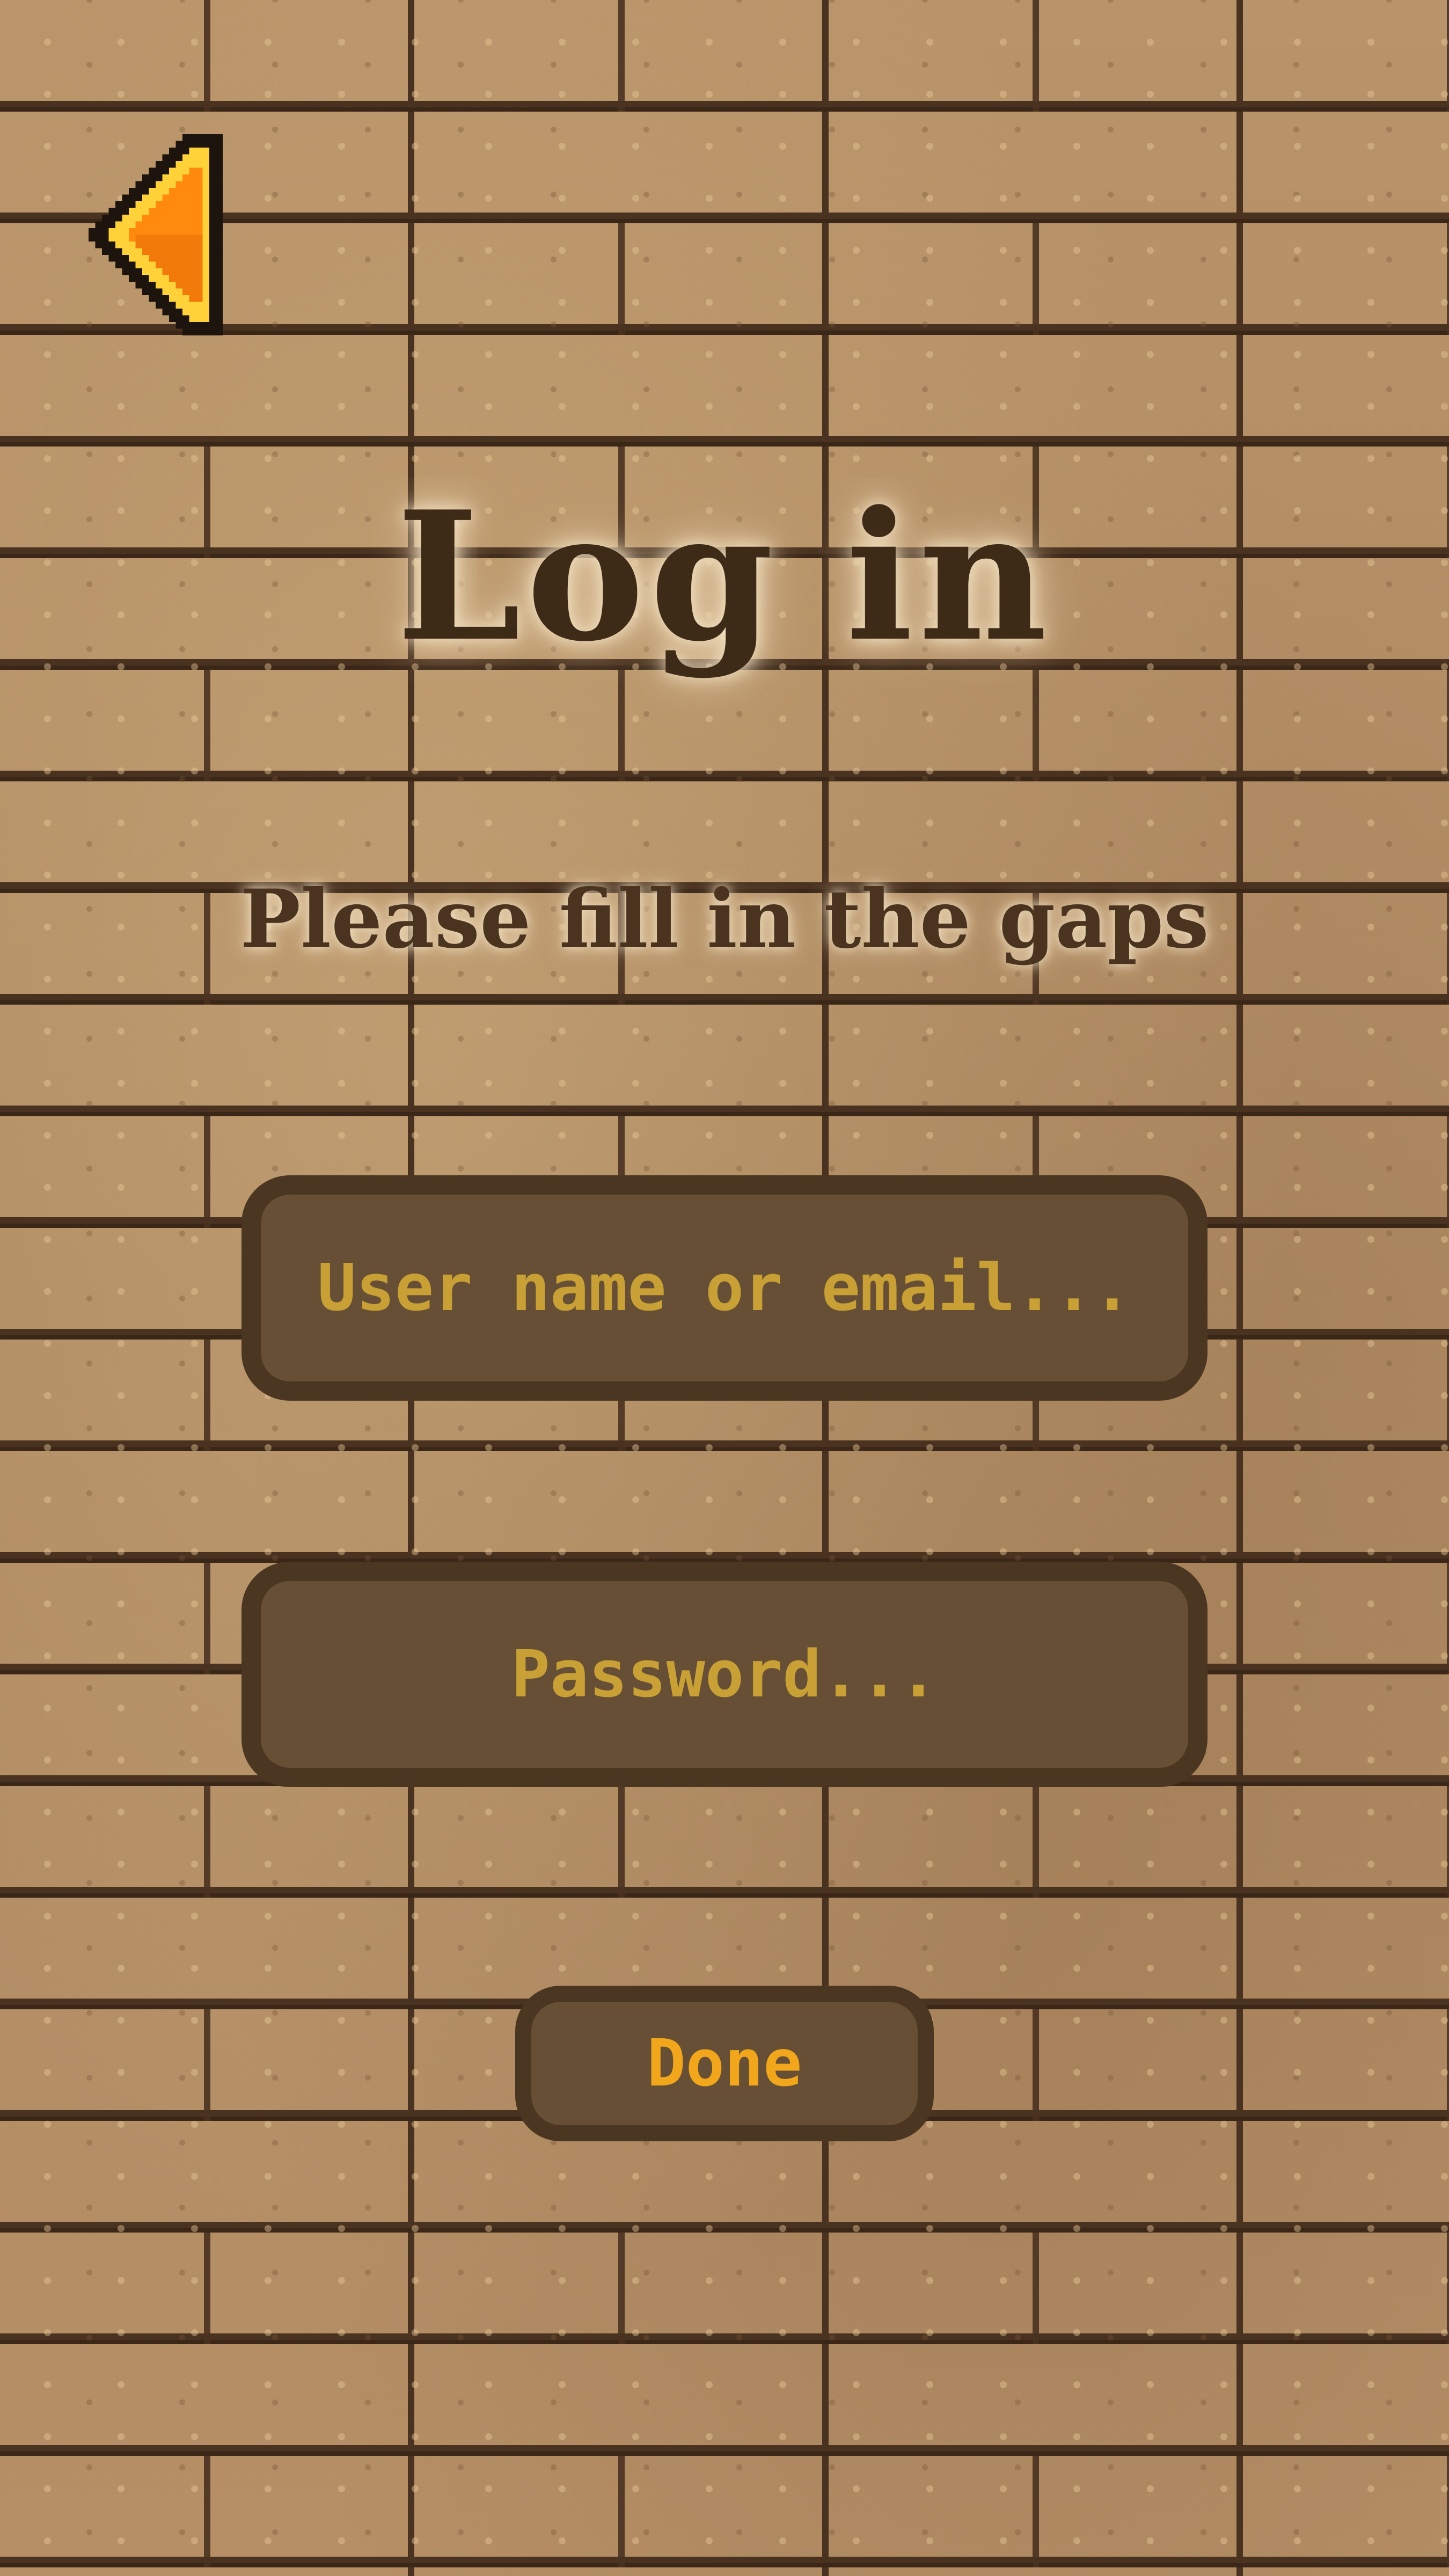 The width and height of the screenshot is (1449, 2576). I want to click on done-button: Done, so click(724, 2063).